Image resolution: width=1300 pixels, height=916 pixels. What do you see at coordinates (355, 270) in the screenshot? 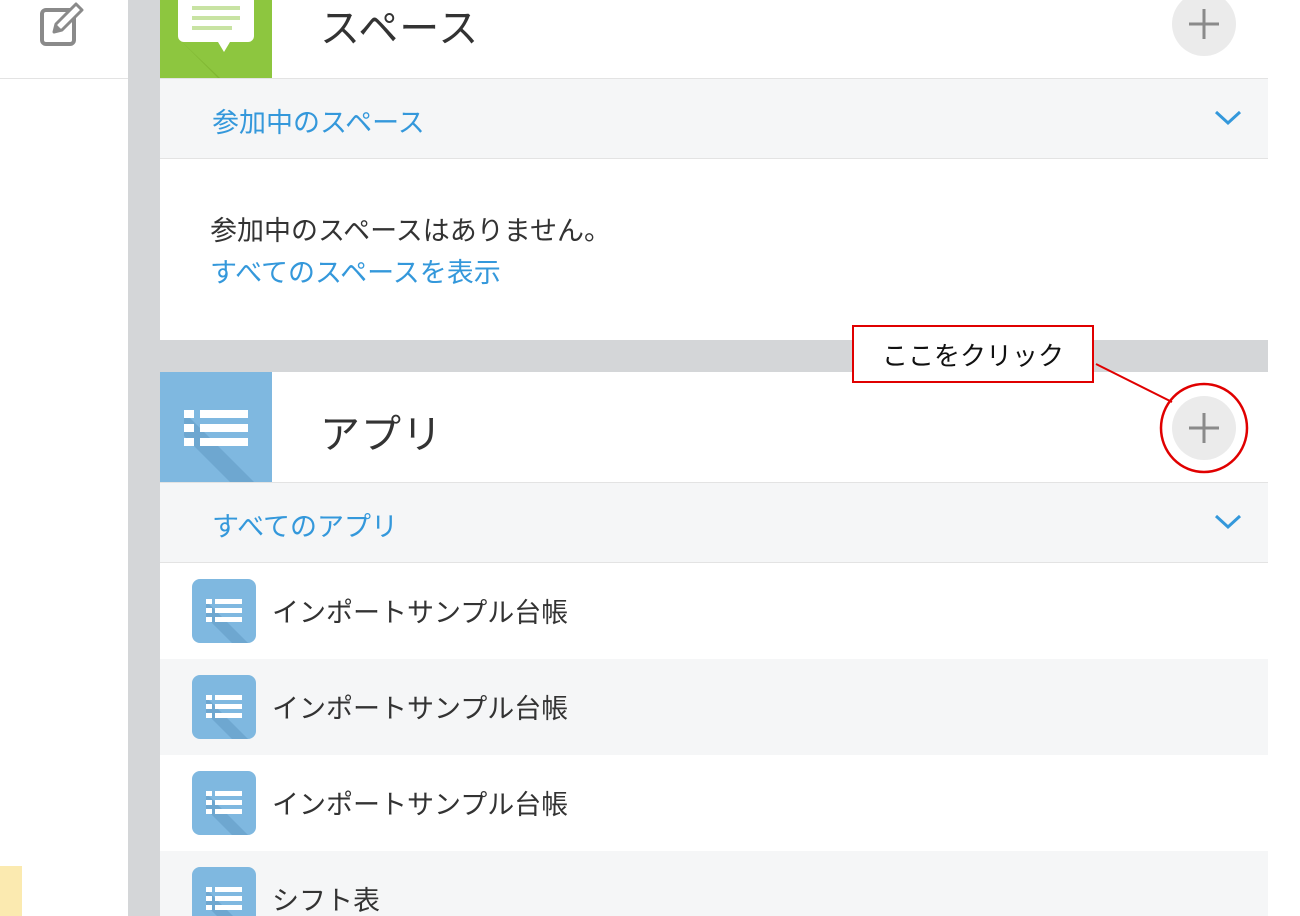
I see `show-all-spaces-link: すべてのスペースを表示` at bounding box center [355, 270].